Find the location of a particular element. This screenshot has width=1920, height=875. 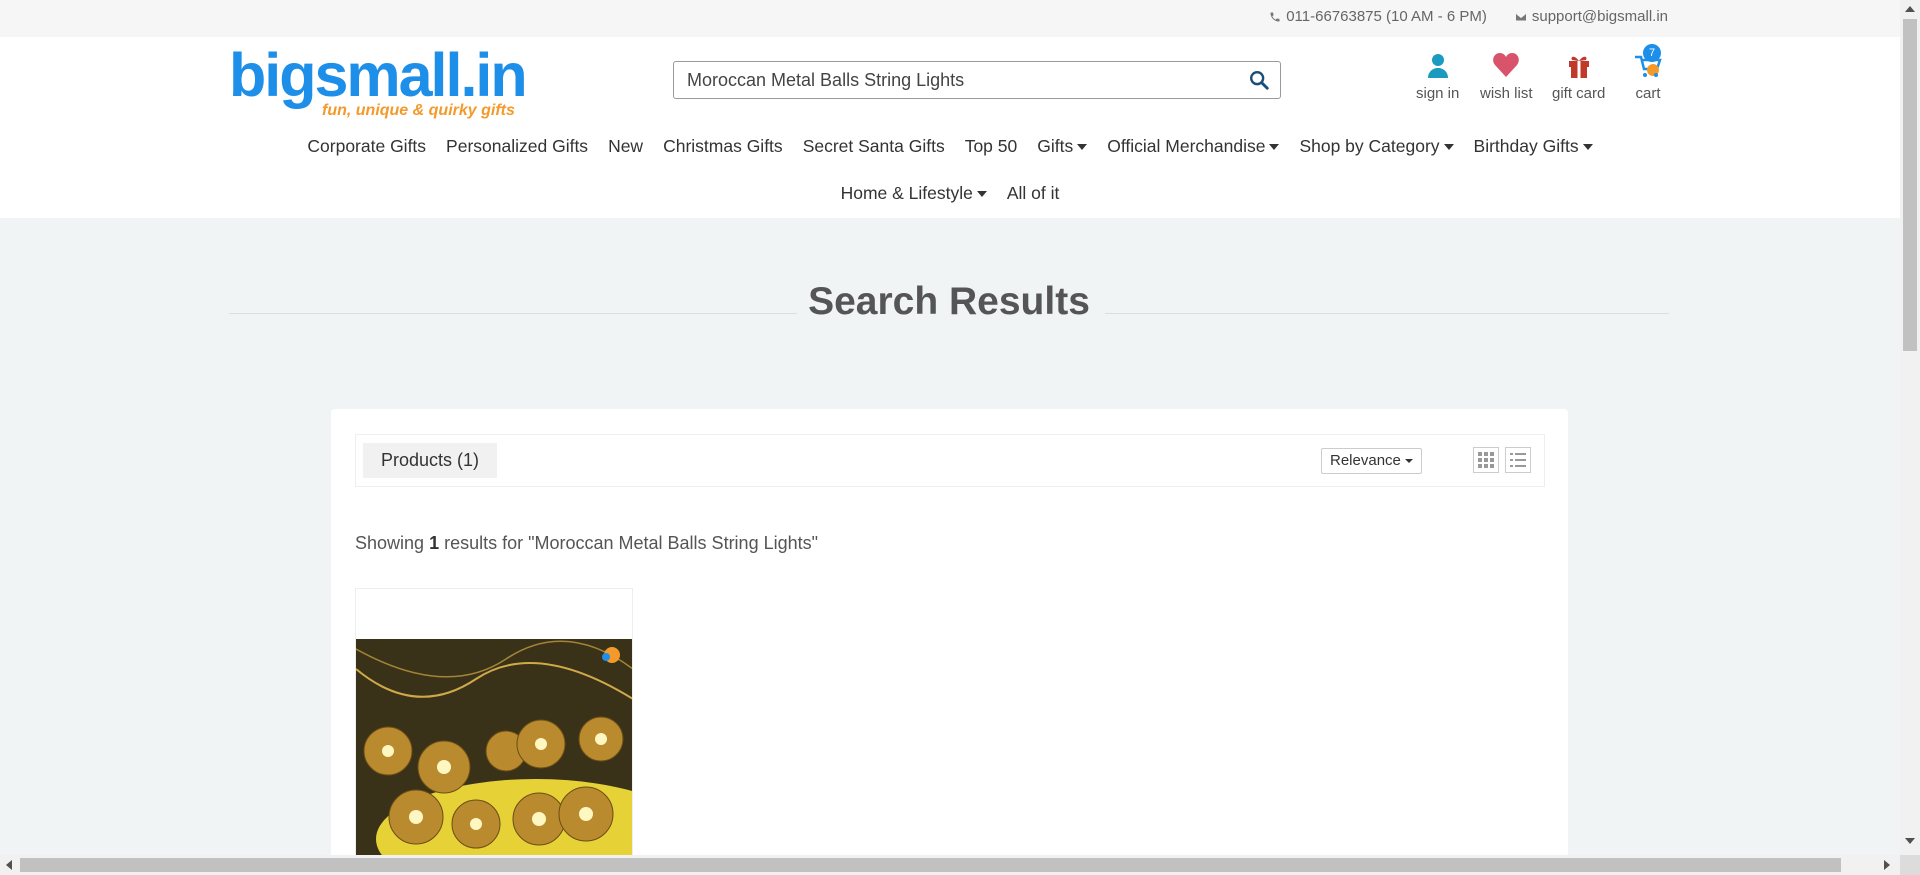

nav-item-official-merchandise: Official Merchandise is located at coordinates (1193, 146).